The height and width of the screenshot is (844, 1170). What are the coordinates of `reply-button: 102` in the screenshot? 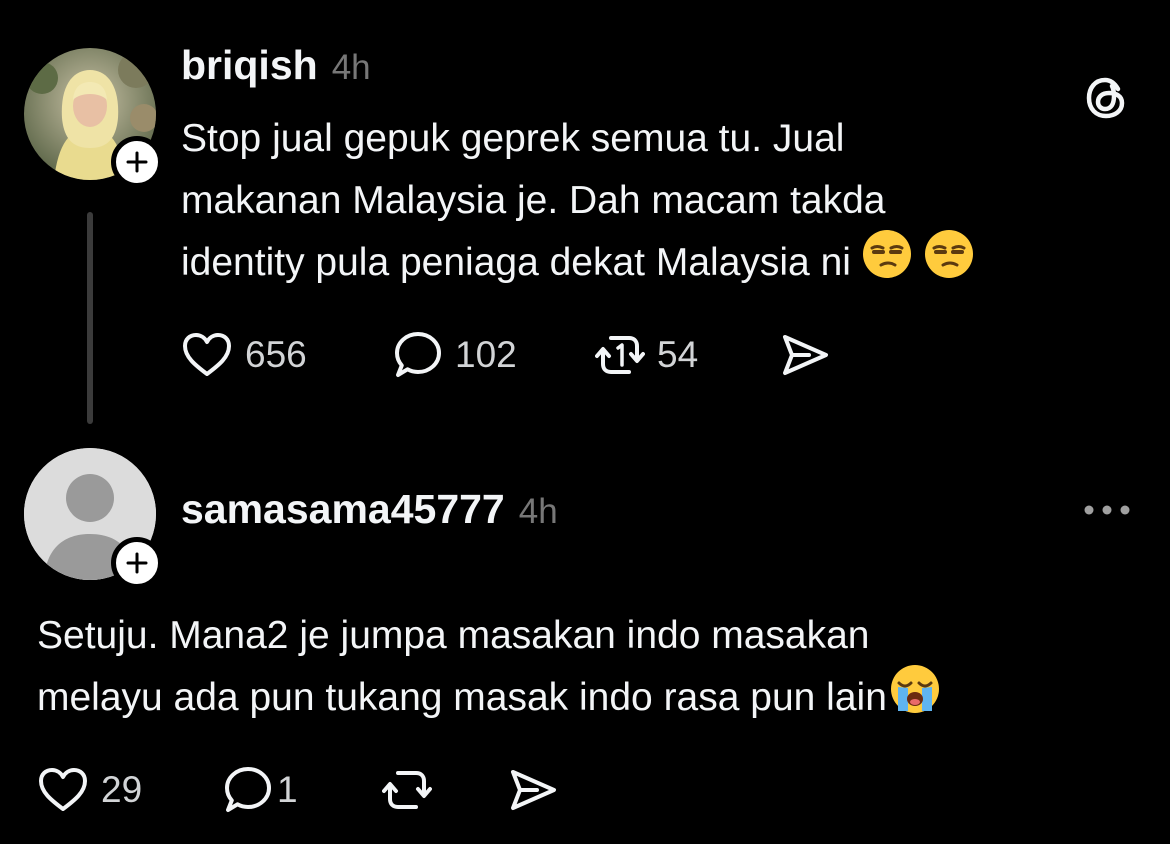 It's located at (455, 355).